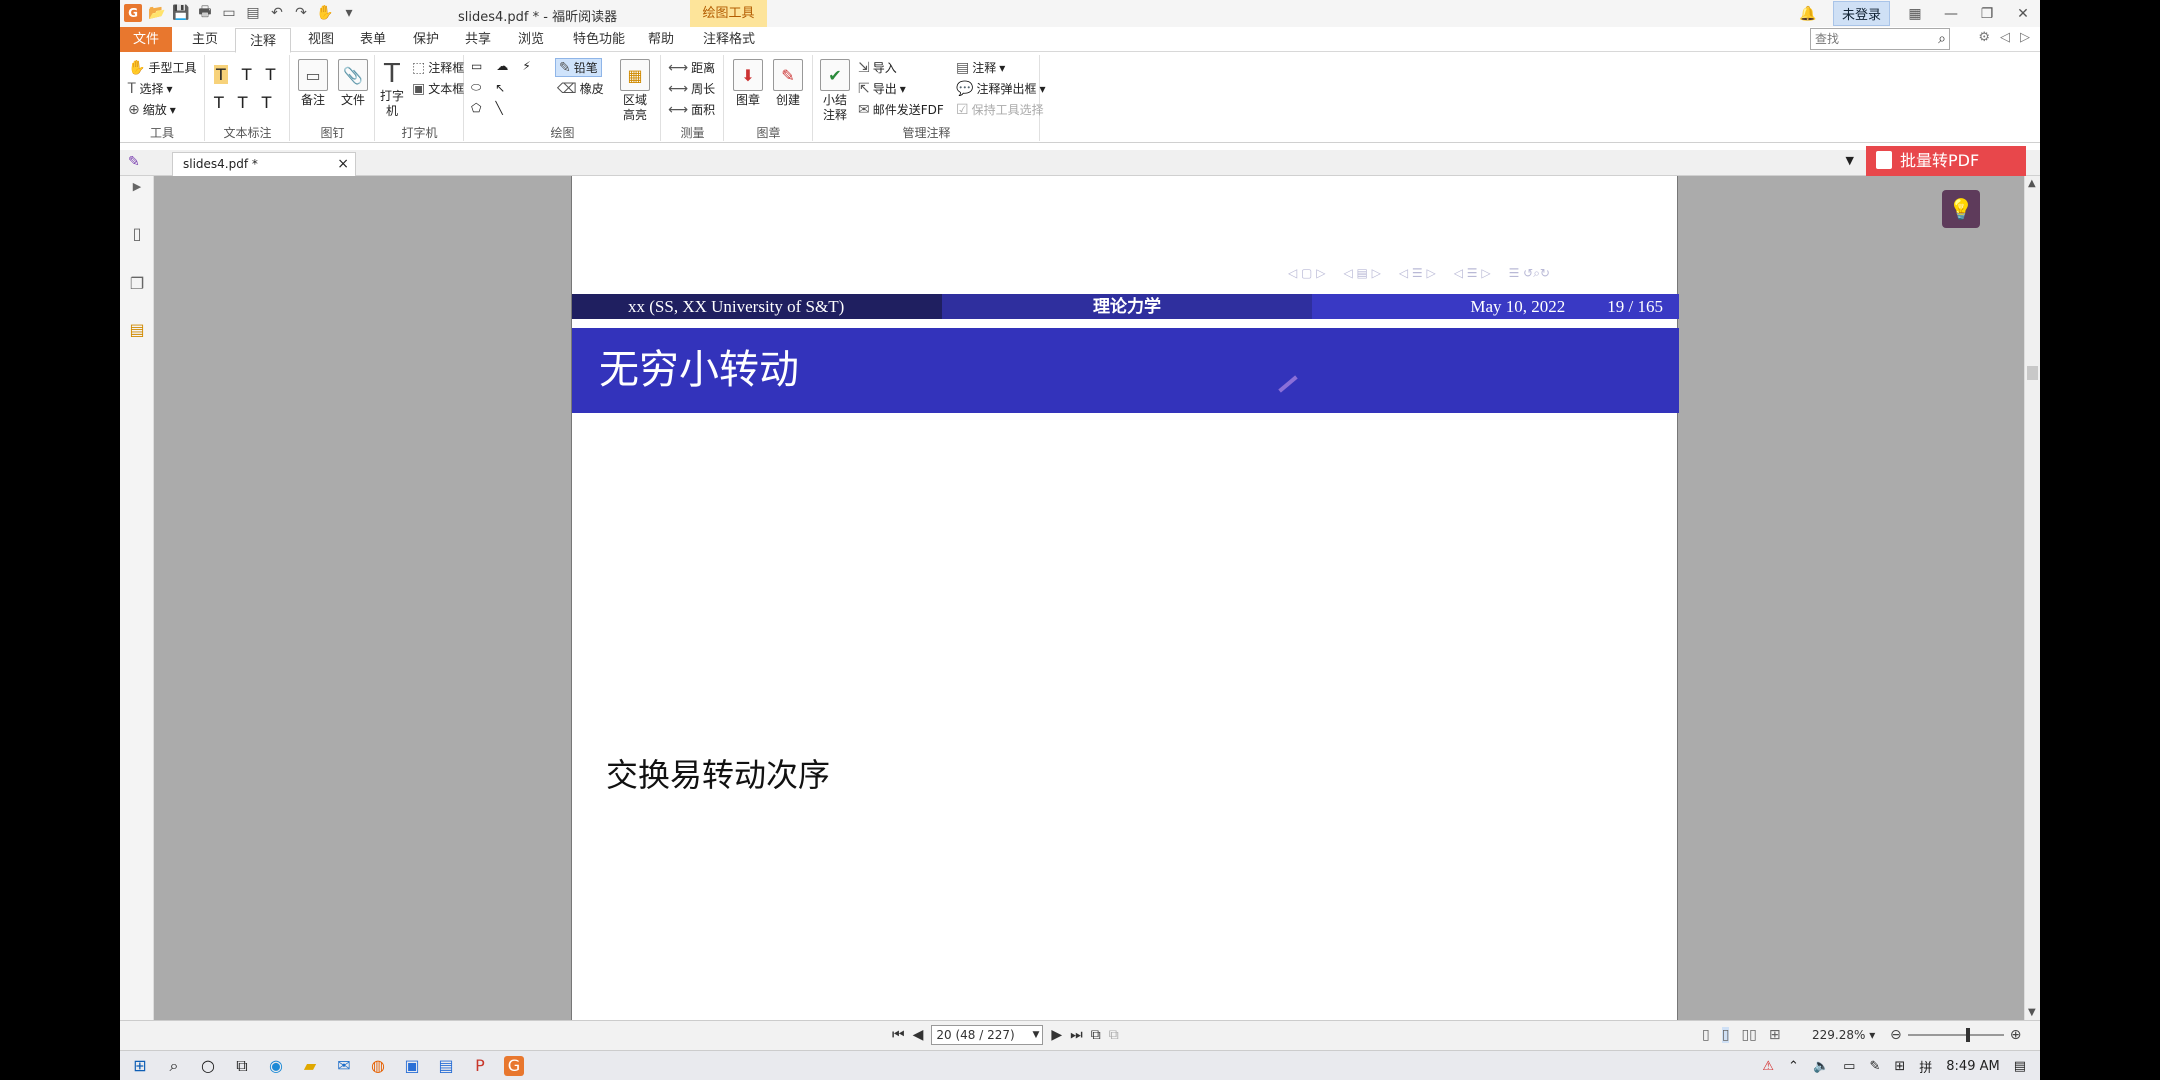 The image size is (2160, 1080). I want to click on arrow-icon: ↖, so click(500, 88).